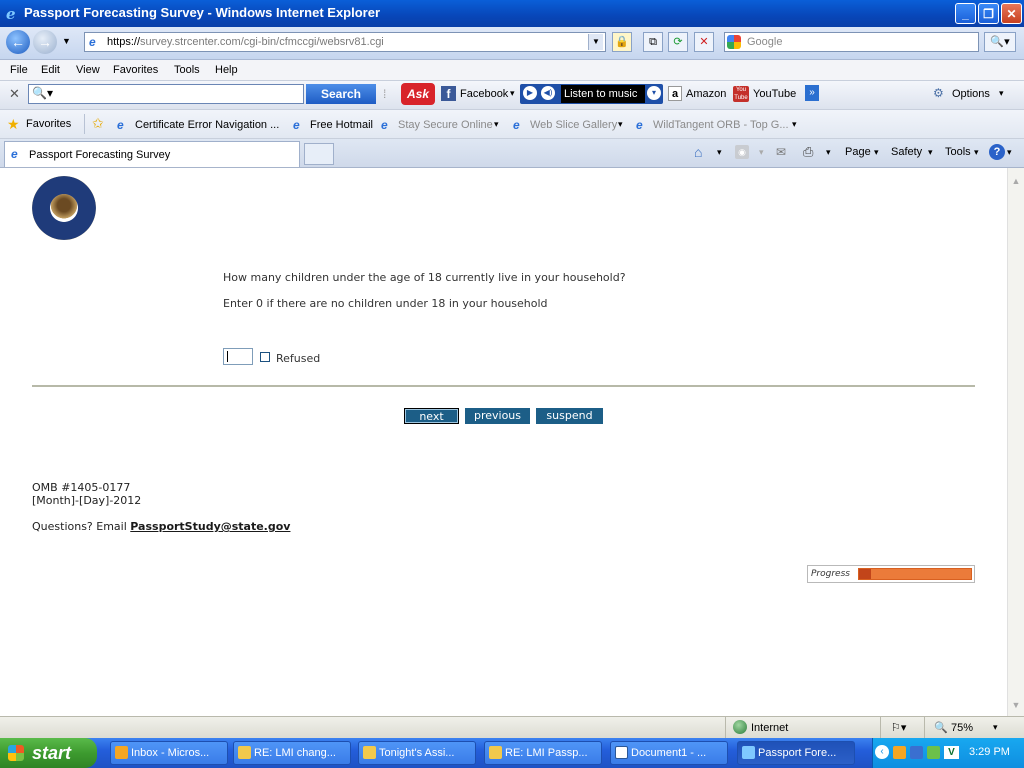 Image resolution: width=1024 pixels, height=768 pixels. I want to click on facebook-dropdown-icon: ▾, so click(512, 93).